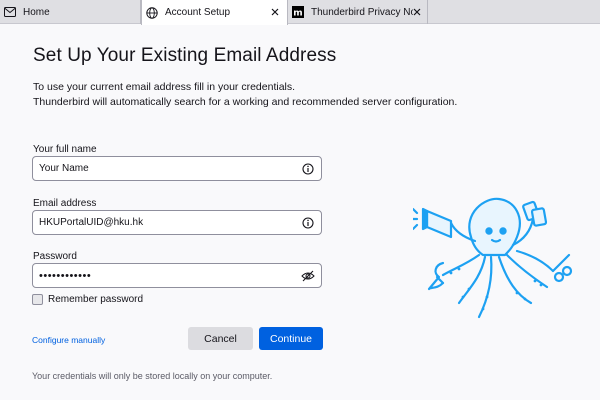 This screenshot has height=400, width=600. I want to click on password-label: Password, so click(55, 256).